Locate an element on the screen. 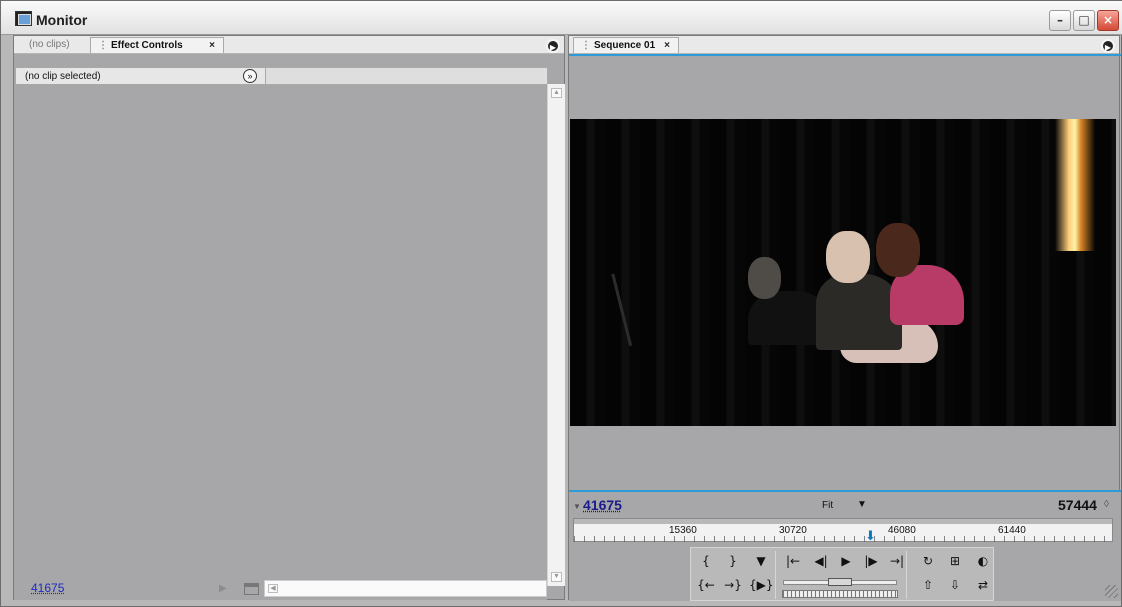  scroll-up-icon: ▲ is located at coordinates (556, 93).